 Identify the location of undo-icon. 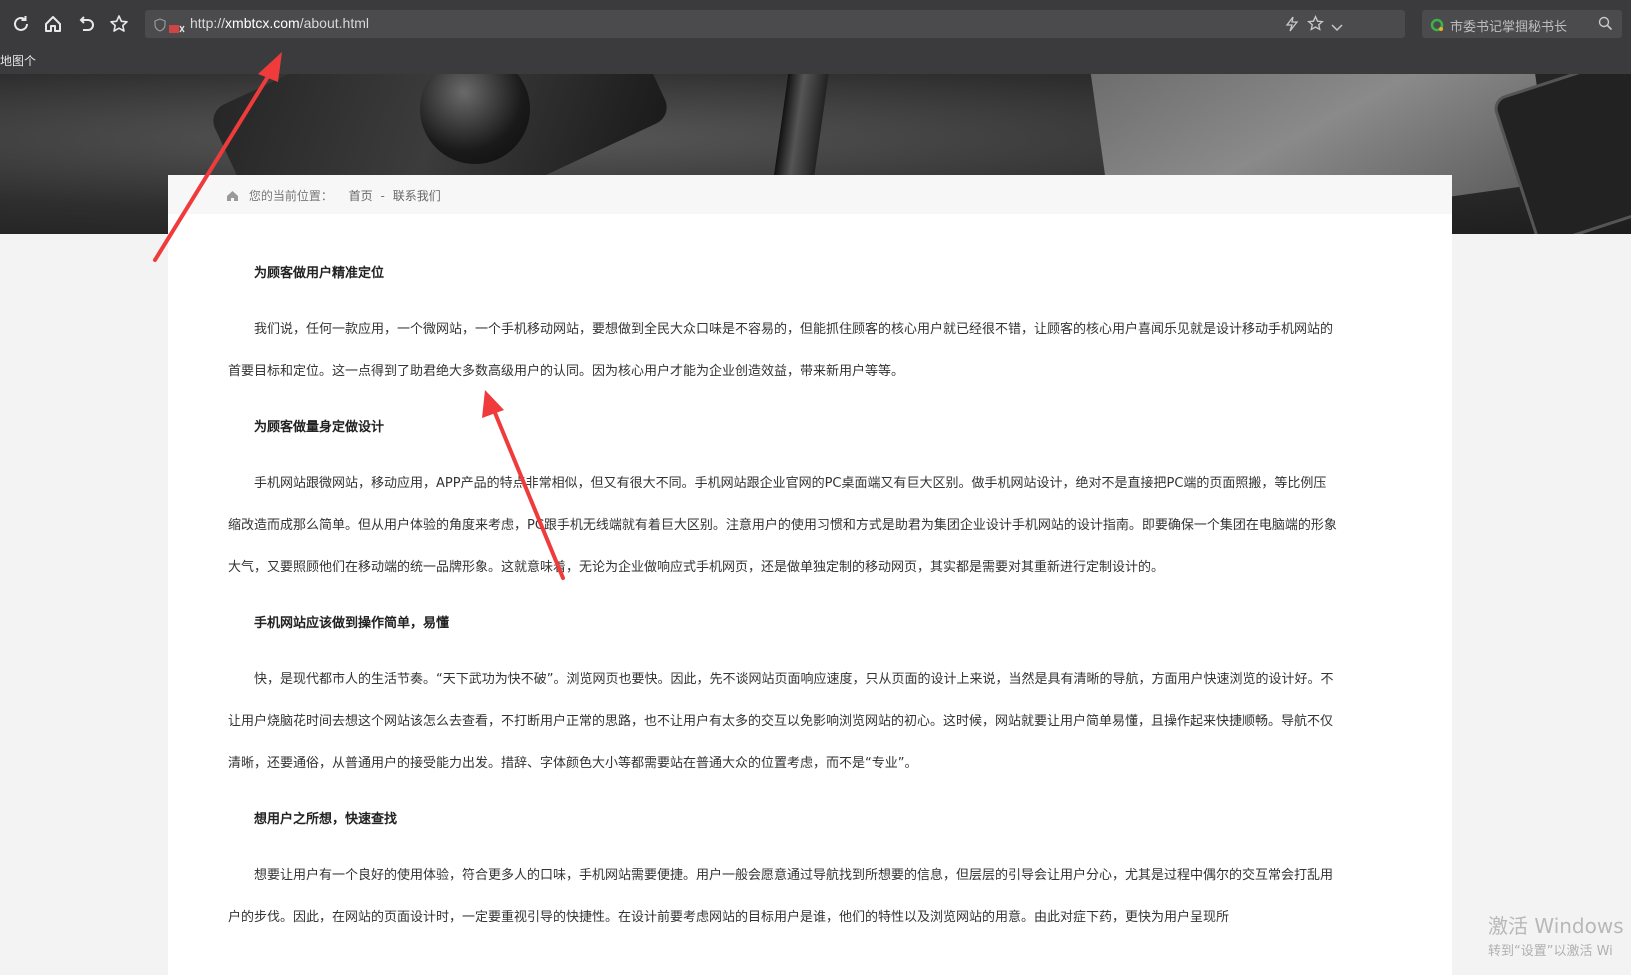
(86, 24).